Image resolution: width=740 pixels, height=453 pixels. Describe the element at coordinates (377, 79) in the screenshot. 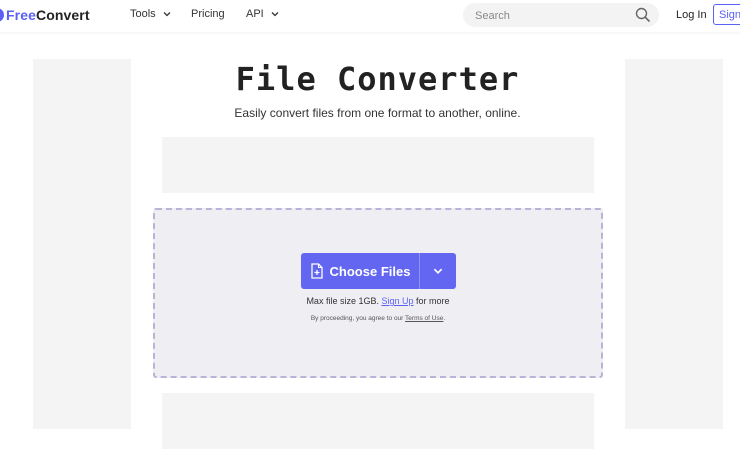

I see `page-title: File Converter` at that location.